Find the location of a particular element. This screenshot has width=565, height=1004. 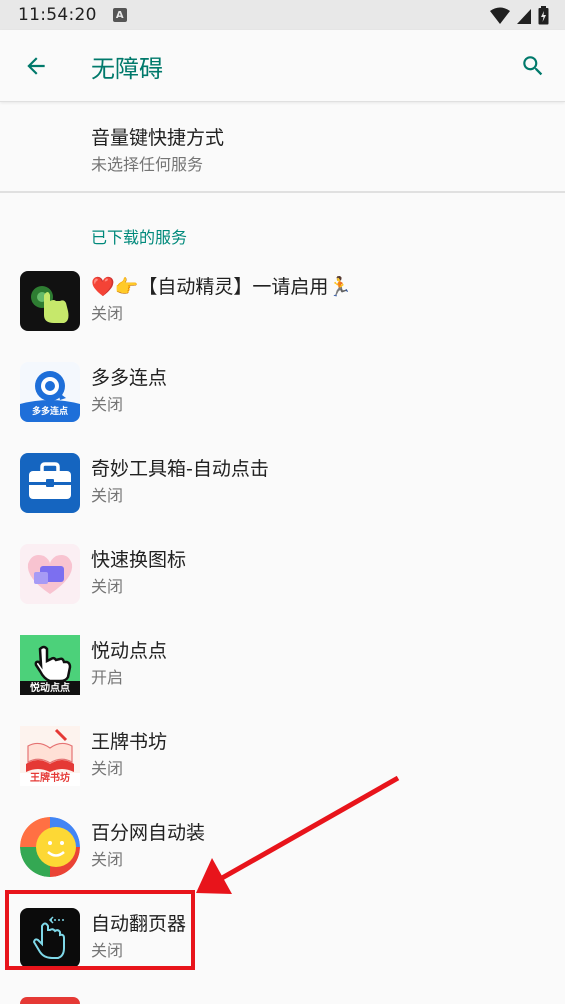

annotation-arrow is located at coordinates (298, 834).